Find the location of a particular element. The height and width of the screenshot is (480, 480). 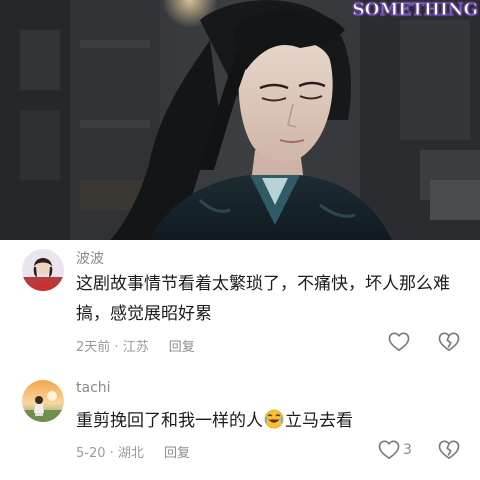

comment-username: tachi is located at coordinates (93, 388).